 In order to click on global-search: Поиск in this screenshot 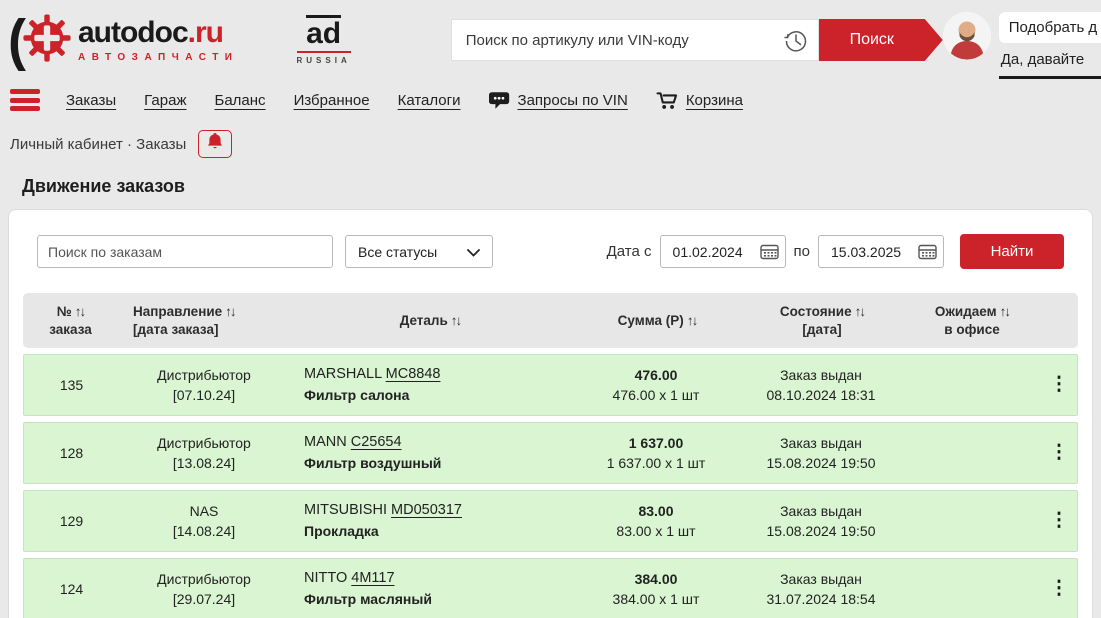, I will do `click(696, 40)`.